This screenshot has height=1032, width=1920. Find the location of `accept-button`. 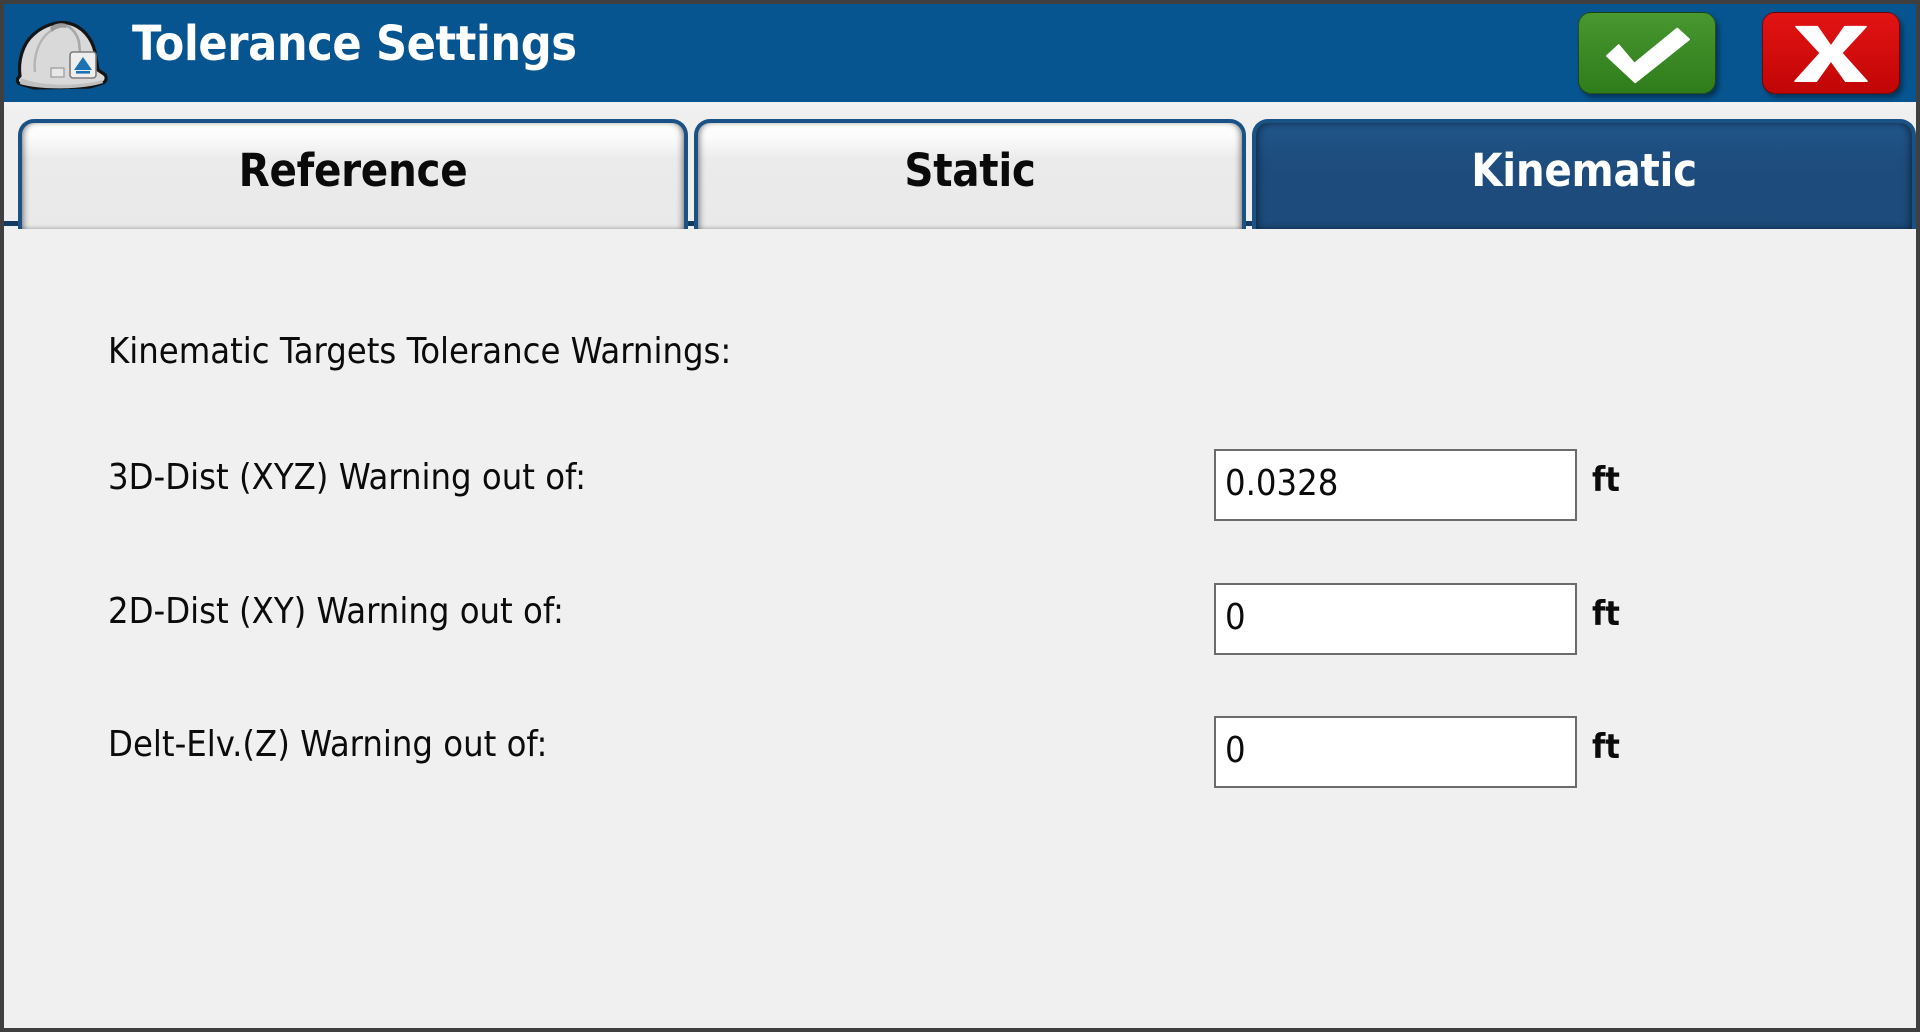

accept-button is located at coordinates (1647, 53).